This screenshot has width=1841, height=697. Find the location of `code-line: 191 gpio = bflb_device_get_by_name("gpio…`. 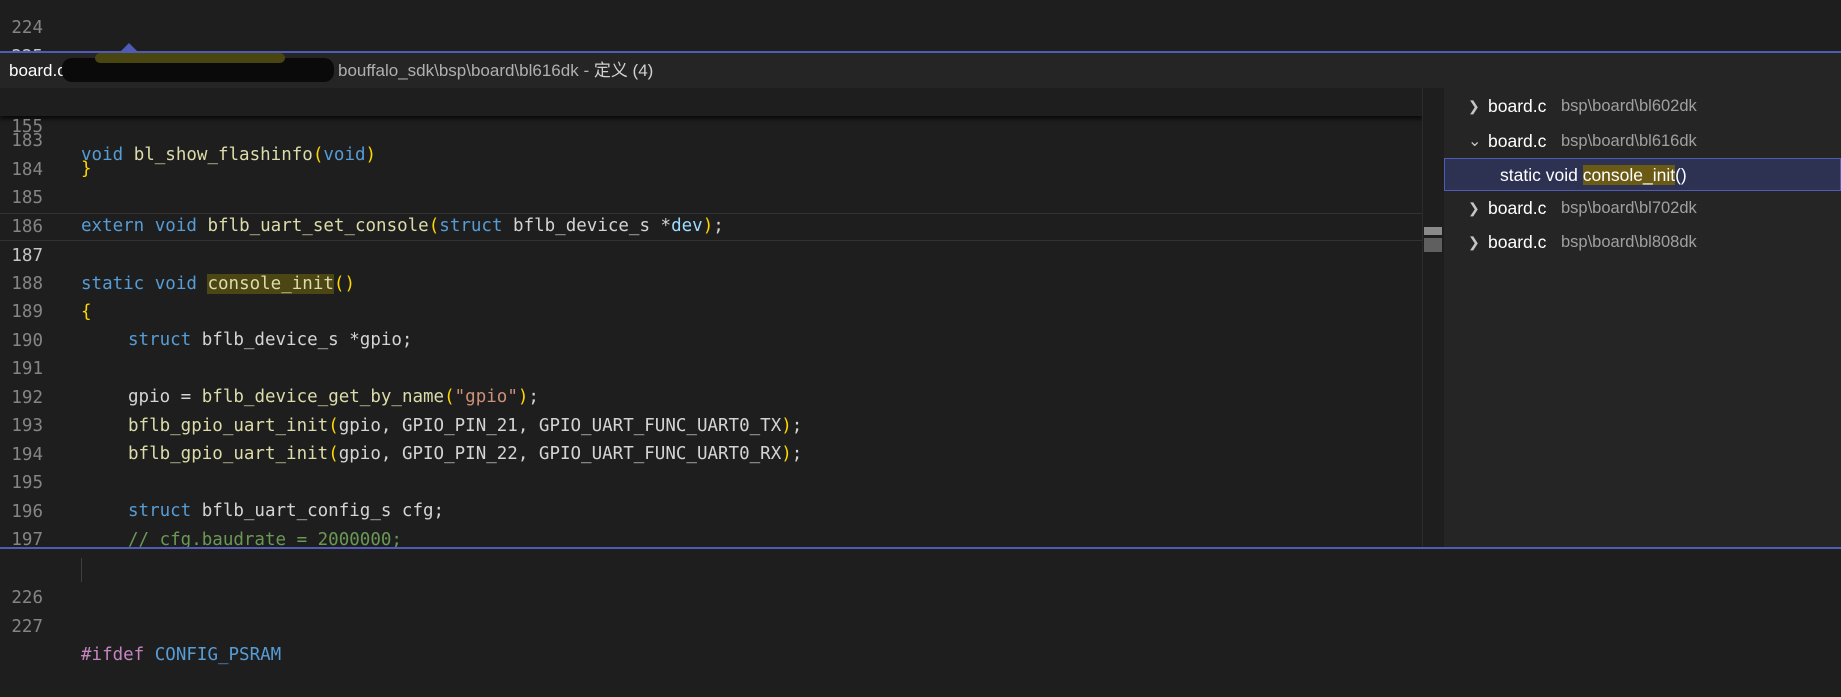

code-line: 191 gpio = bflb_device_get_by_name("gpio… is located at coordinates (711, 367).